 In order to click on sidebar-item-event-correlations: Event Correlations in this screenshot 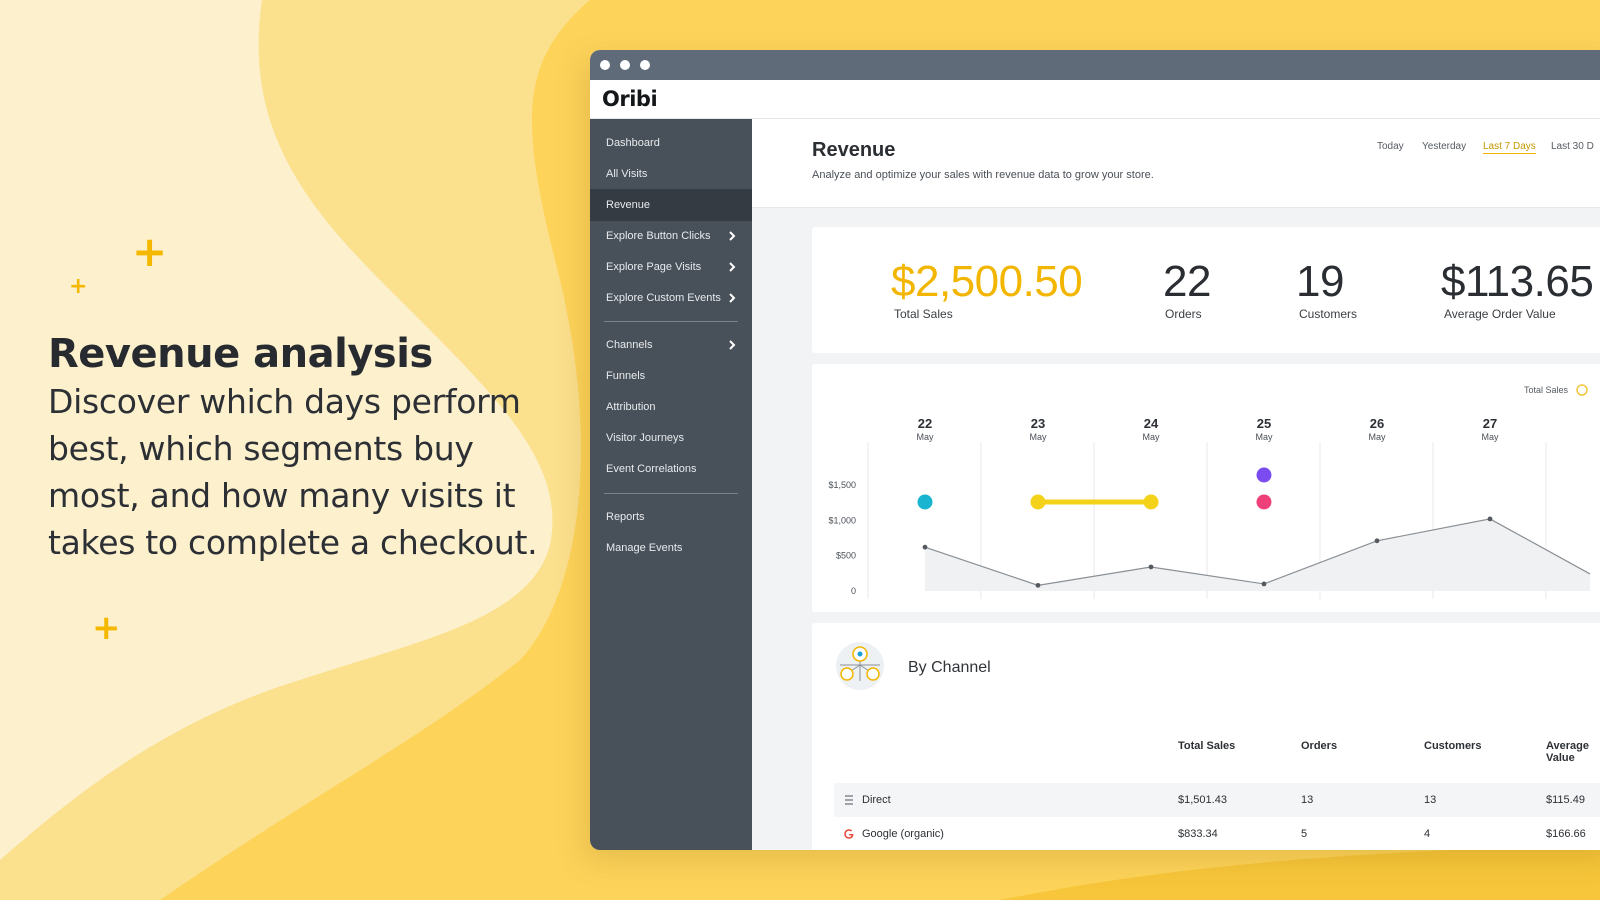, I will do `click(671, 469)`.